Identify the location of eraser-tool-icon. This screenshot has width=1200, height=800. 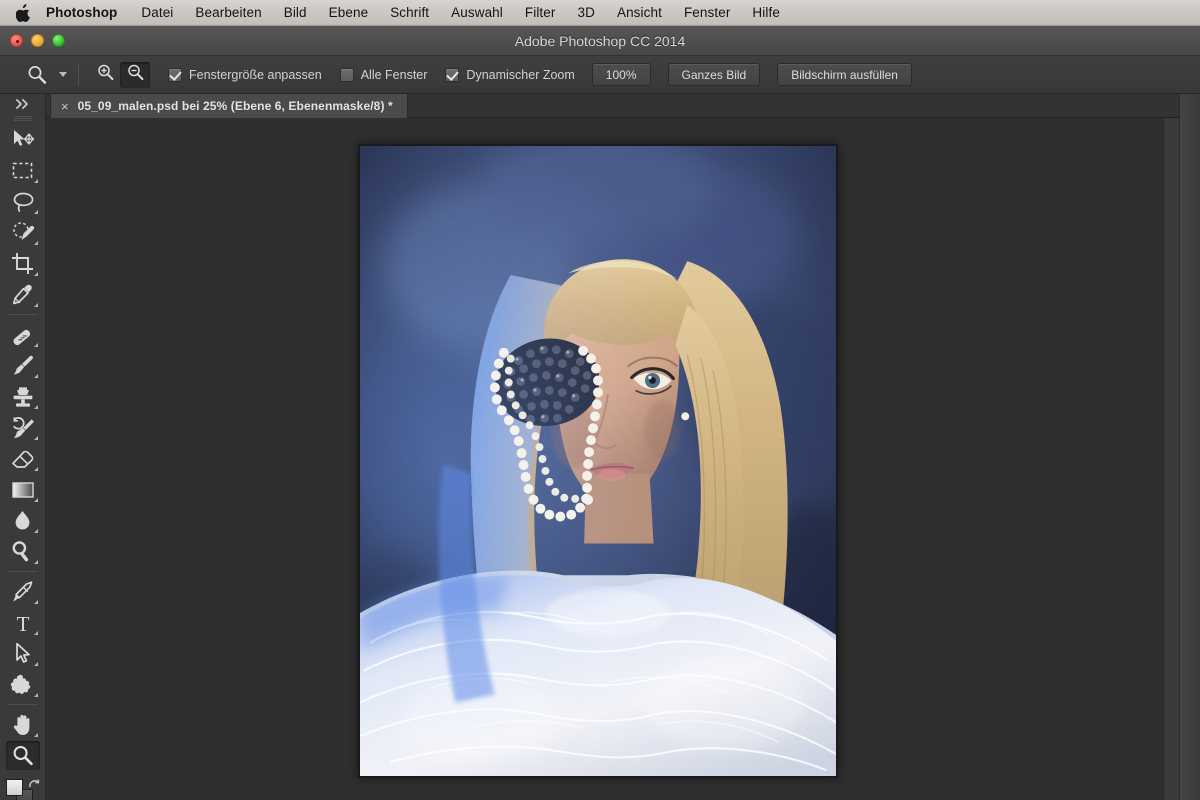
(23, 459).